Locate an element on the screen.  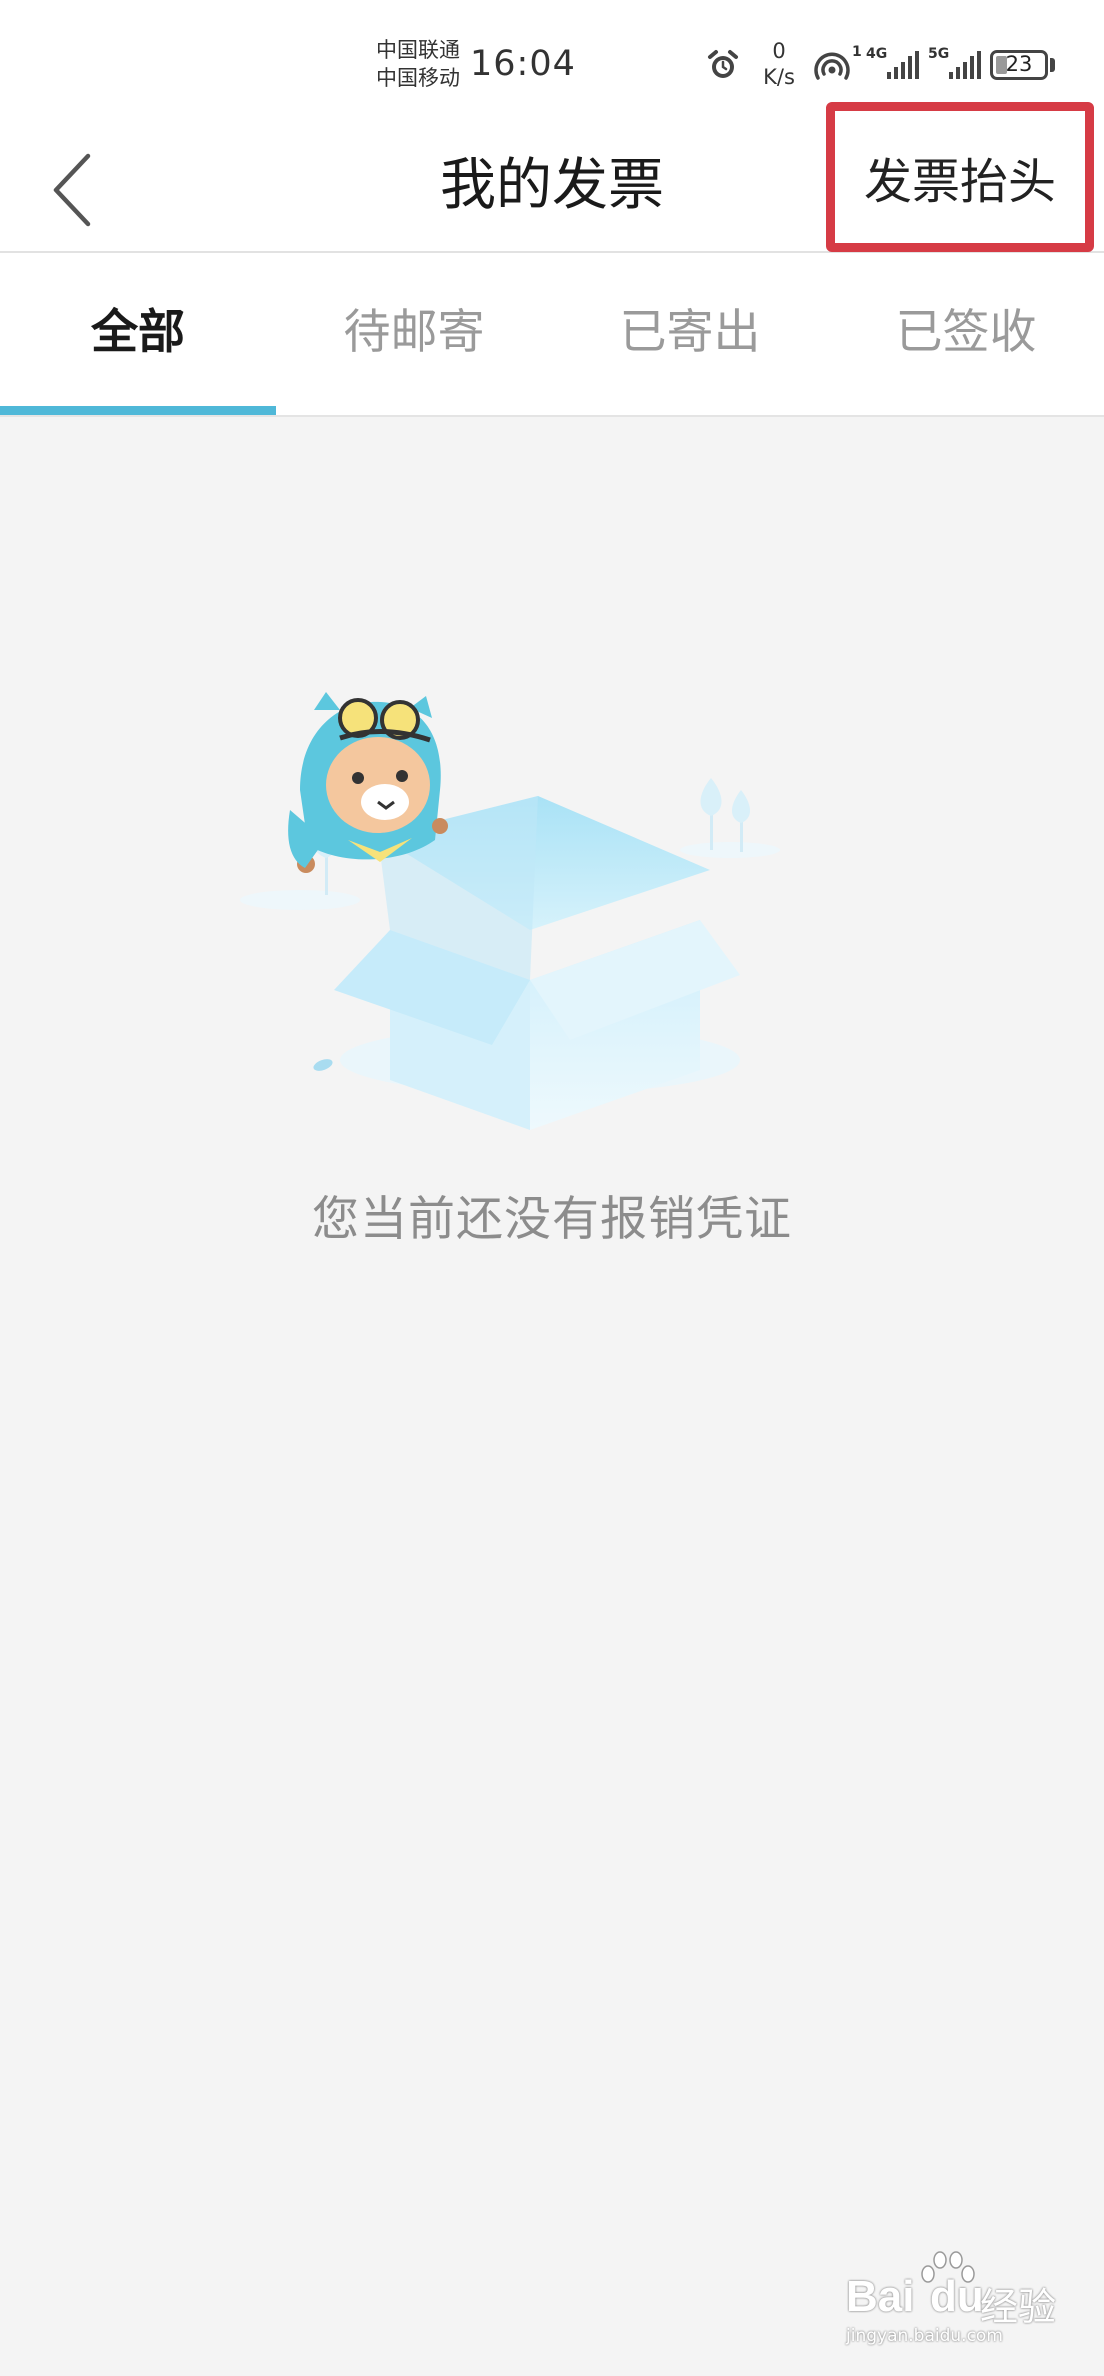
battery-level: 23 is located at coordinates (1019, 64).